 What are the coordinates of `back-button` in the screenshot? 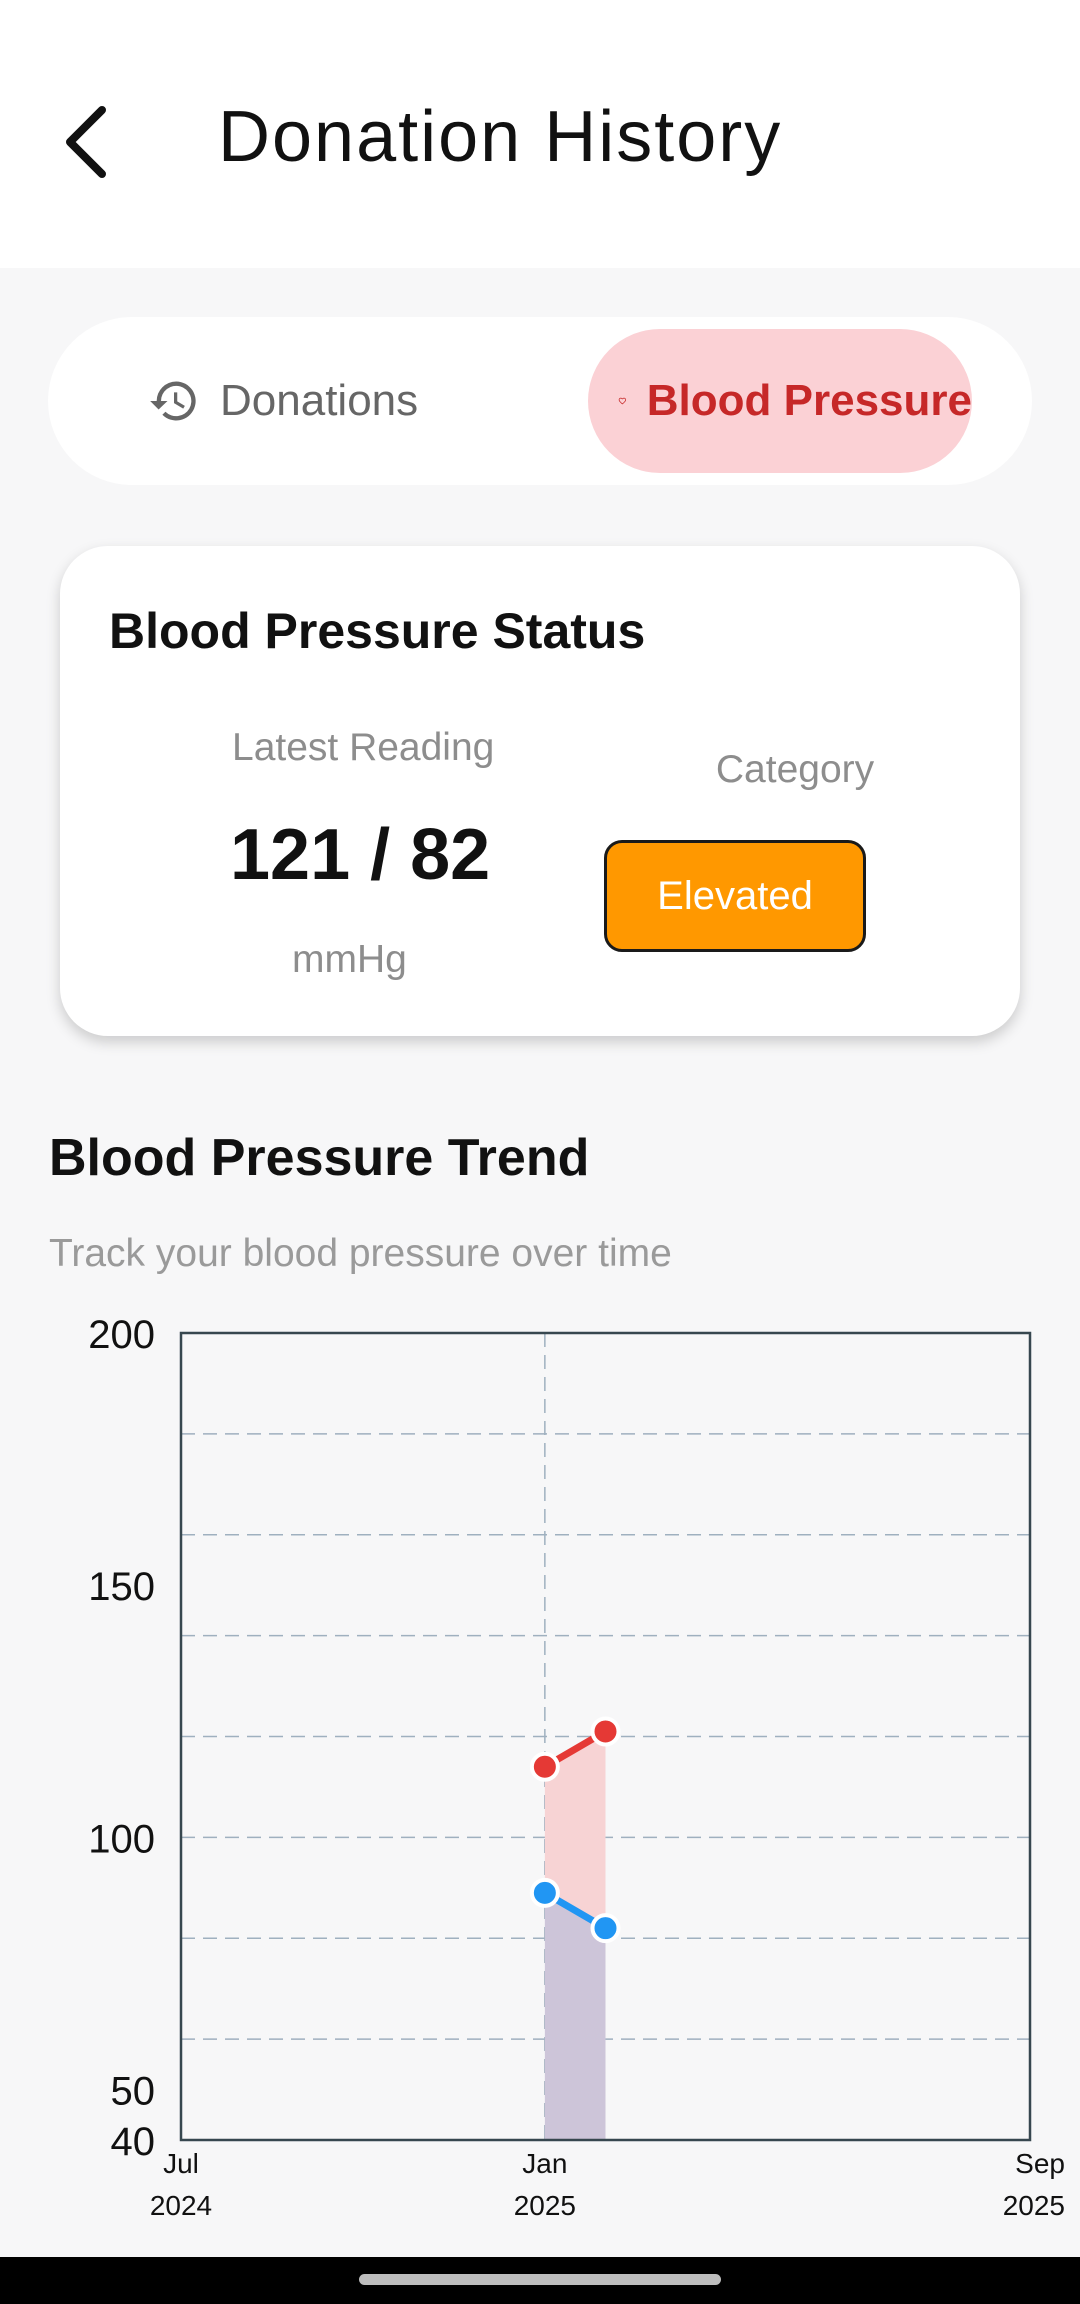 It's located at (88, 142).